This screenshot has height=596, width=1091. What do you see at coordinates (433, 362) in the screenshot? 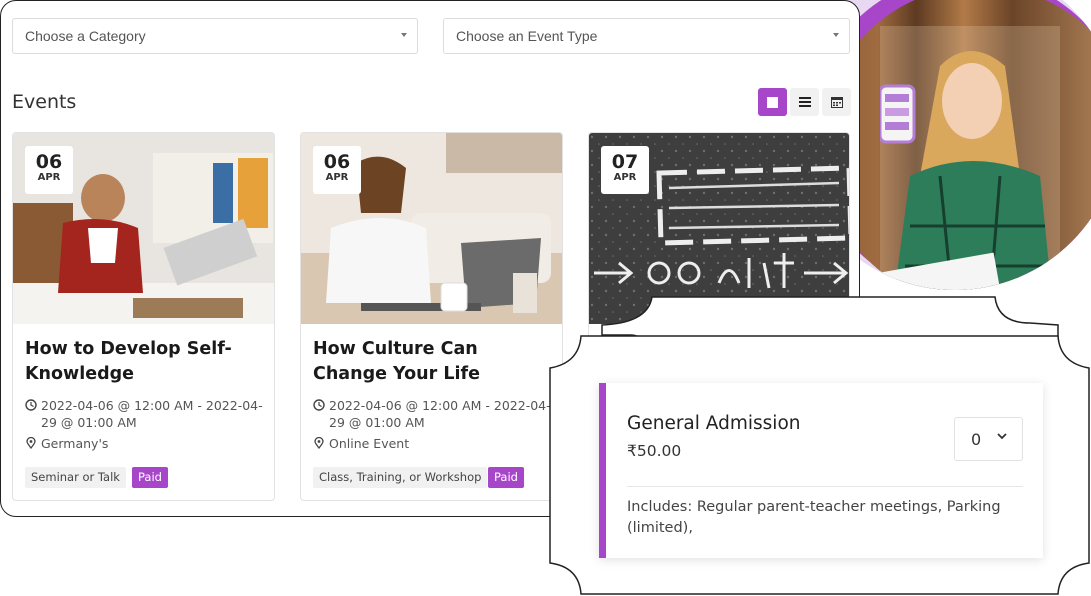
I see `event-title: How Culture Can Change Your Life` at bounding box center [433, 362].